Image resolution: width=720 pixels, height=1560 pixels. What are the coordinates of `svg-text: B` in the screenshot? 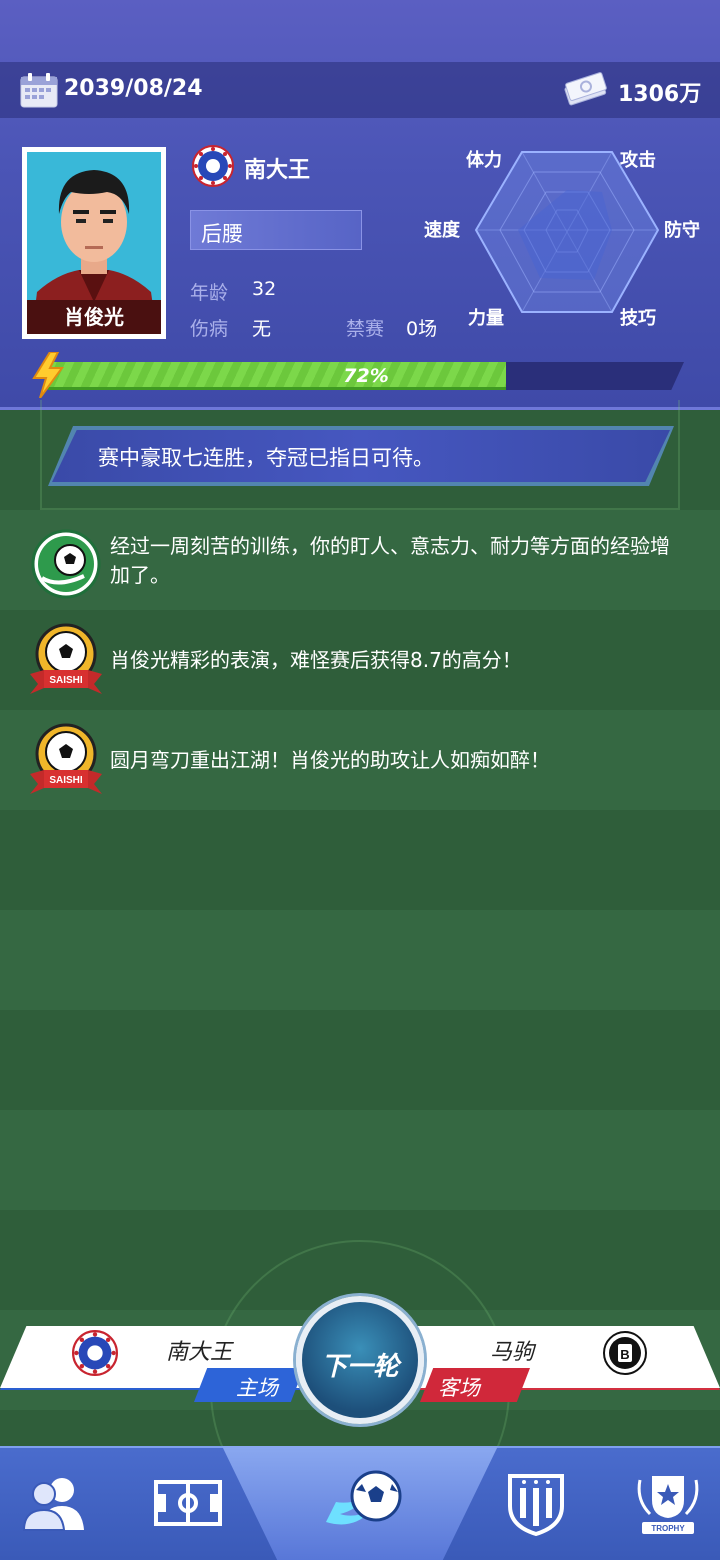 It's located at (624, 1354).